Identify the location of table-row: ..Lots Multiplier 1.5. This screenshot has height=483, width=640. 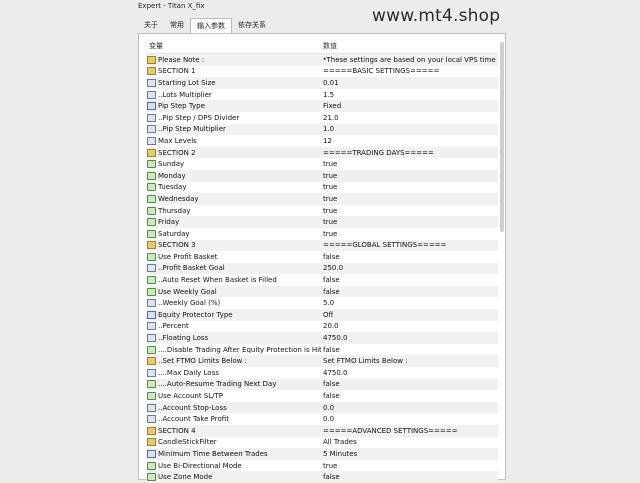
(322, 95).